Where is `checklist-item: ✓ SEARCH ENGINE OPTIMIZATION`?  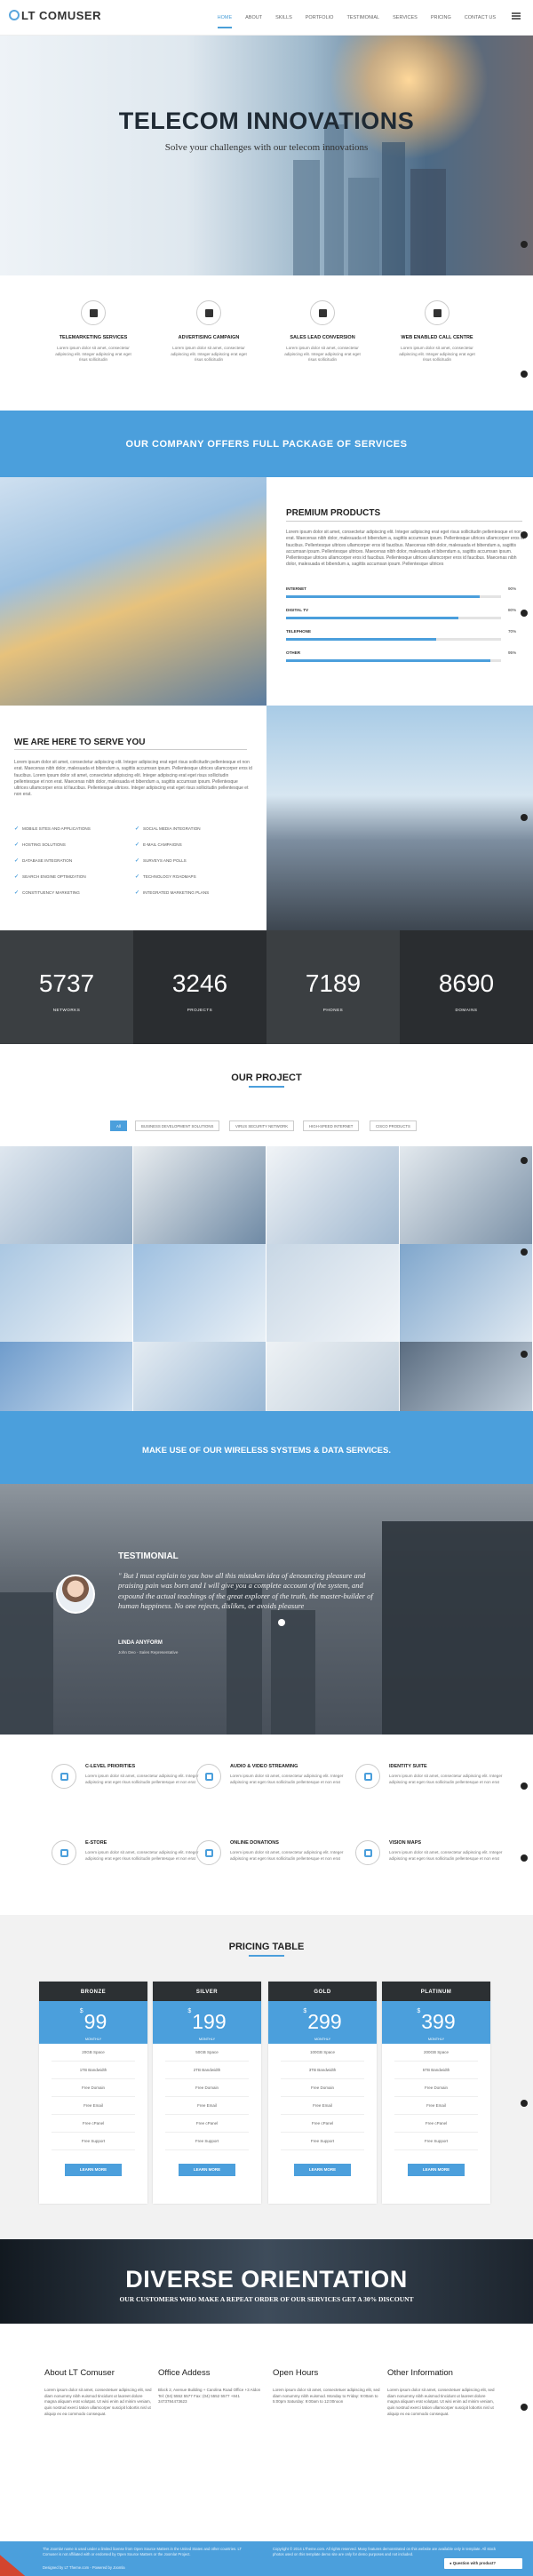 checklist-item: ✓ SEARCH ENGINE OPTIMIZATION is located at coordinates (50, 877).